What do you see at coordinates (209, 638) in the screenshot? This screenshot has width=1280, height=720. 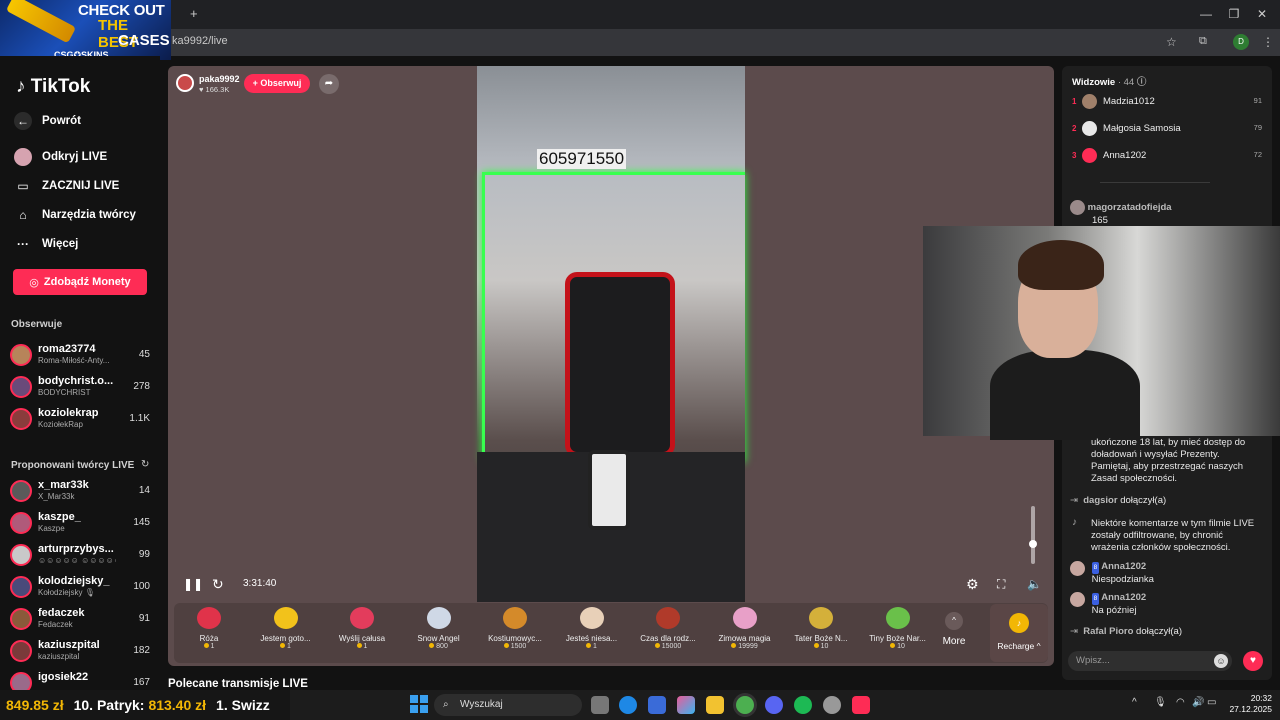 I see `gift-name: Róża` at bounding box center [209, 638].